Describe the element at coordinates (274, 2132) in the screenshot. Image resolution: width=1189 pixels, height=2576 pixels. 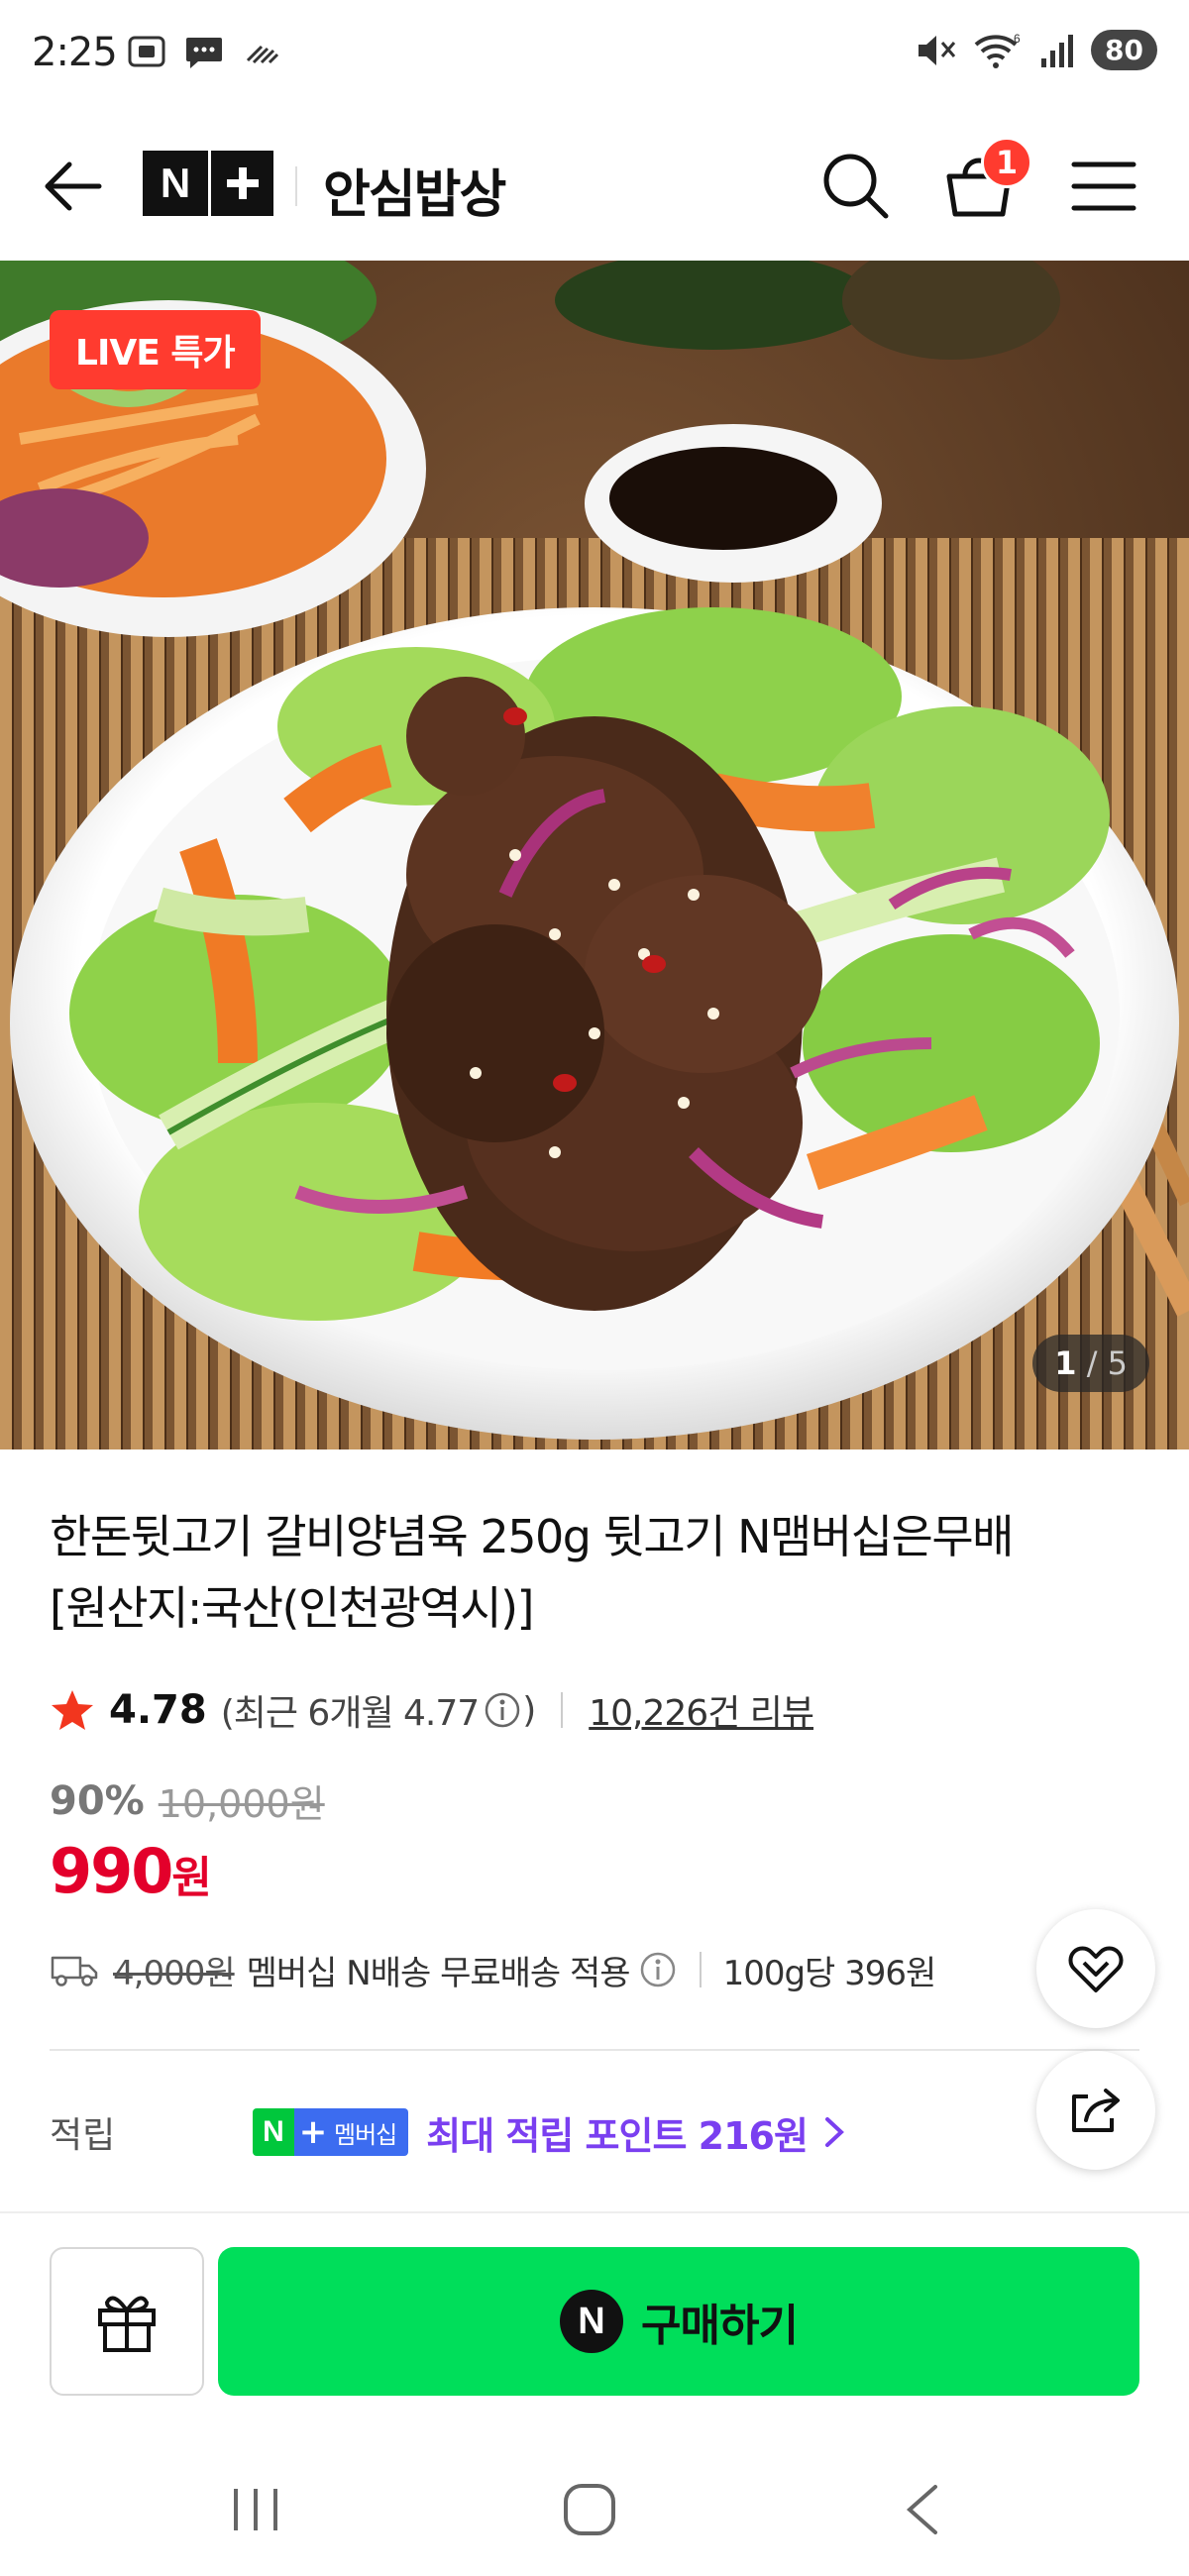
I see `membership-badge-n: N` at that location.